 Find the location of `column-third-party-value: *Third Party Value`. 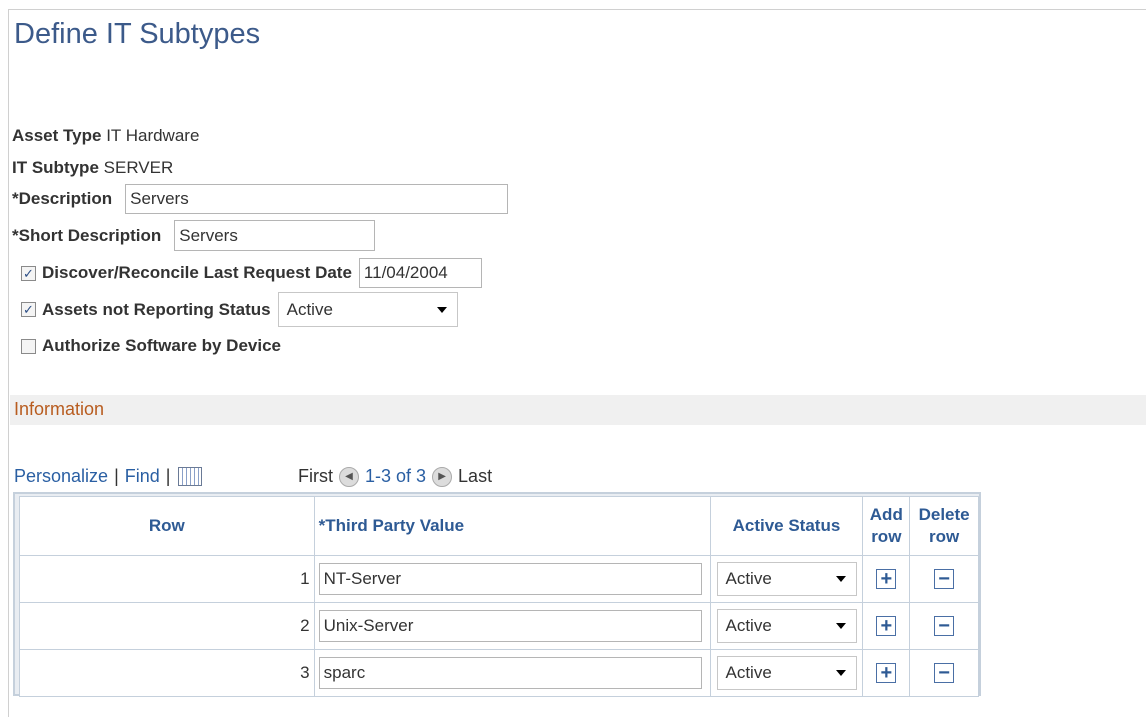

column-third-party-value: *Third Party Value is located at coordinates (512, 526).